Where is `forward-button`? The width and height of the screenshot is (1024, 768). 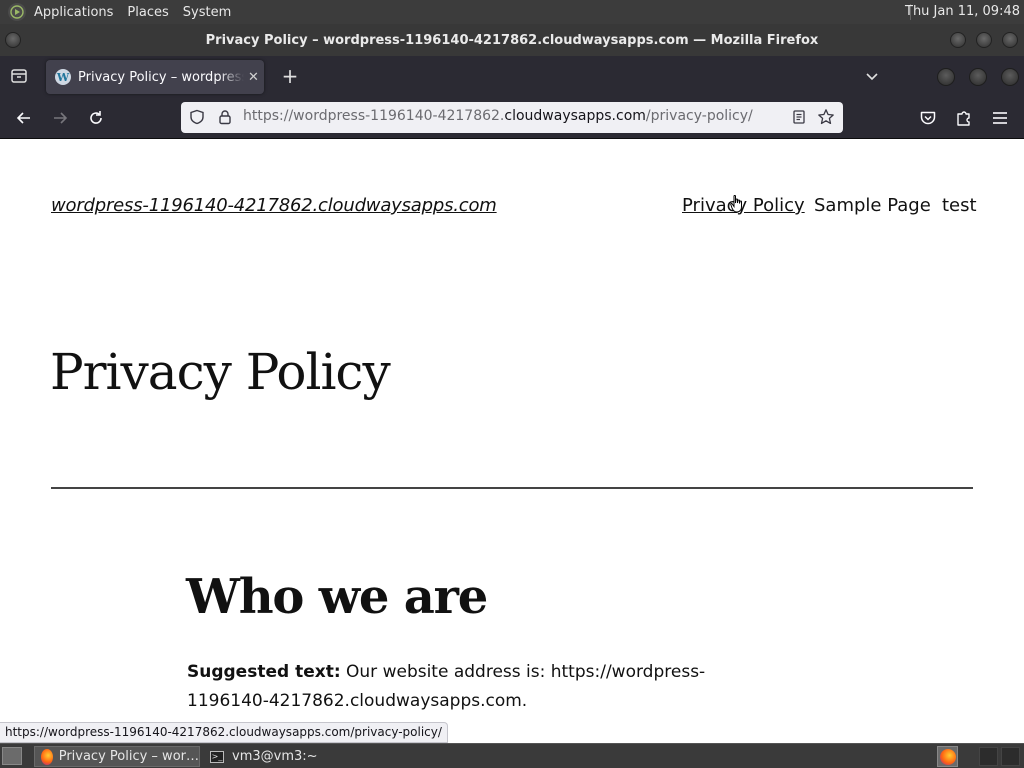
forward-button is located at coordinates (60, 118).